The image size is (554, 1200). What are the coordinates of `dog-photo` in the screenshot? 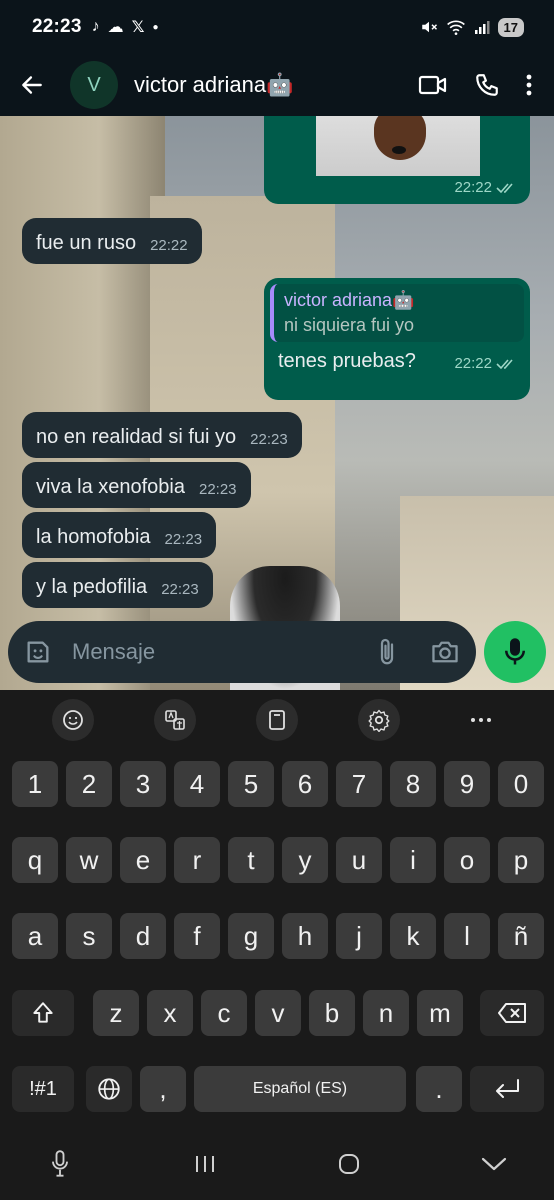 It's located at (398, 146).